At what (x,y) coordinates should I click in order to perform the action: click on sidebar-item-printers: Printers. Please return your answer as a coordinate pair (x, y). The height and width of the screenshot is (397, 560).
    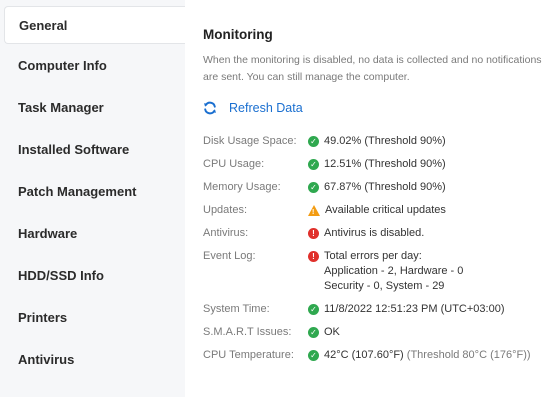
    Looking at the image, I should click on (92, 317).